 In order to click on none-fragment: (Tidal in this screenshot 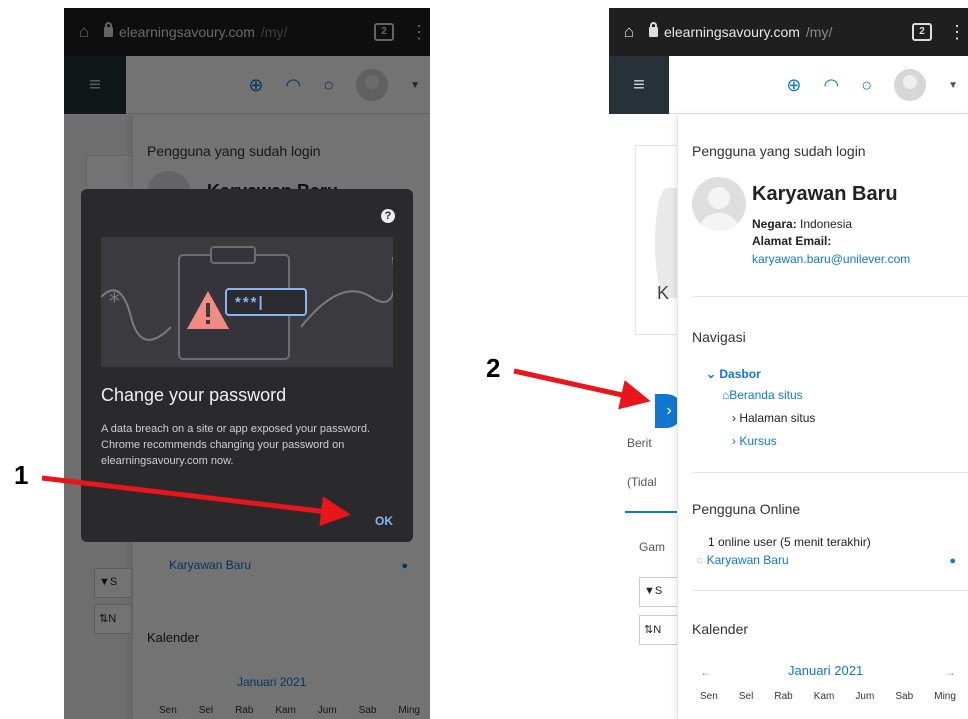, I will do `click(642, 482)`.